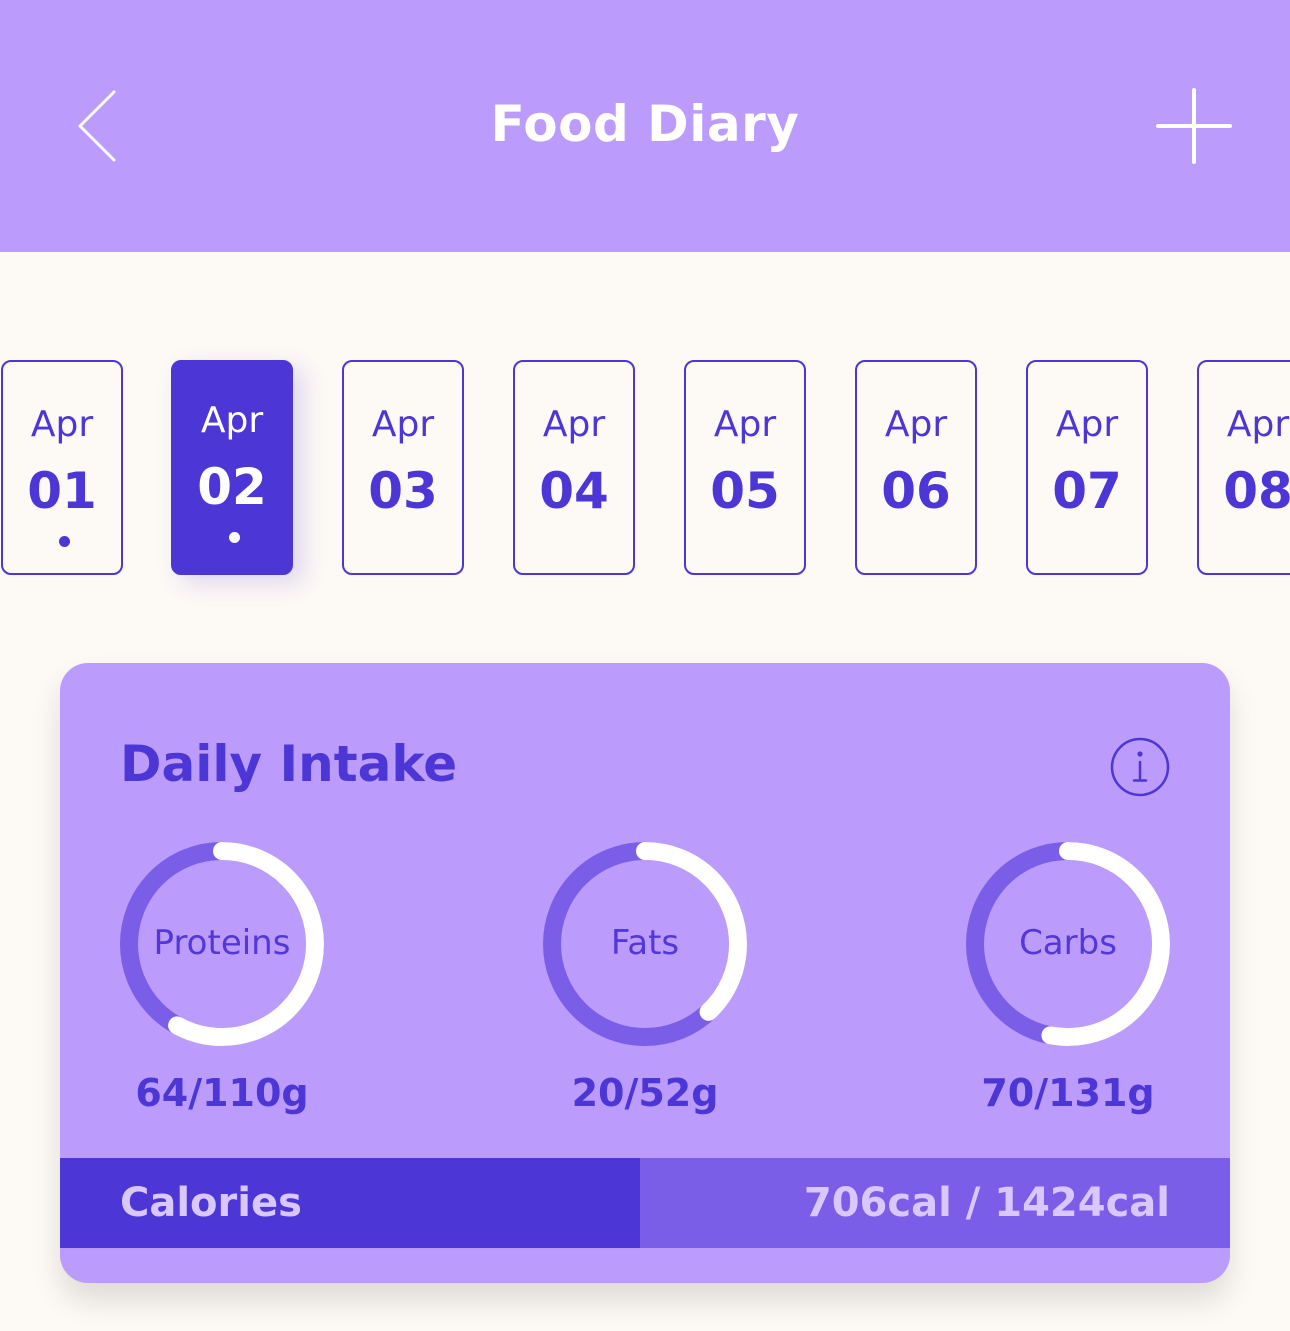 This screenshot has height=1331, width=1290. I want to click on date-day: 04, so click(574, 491).